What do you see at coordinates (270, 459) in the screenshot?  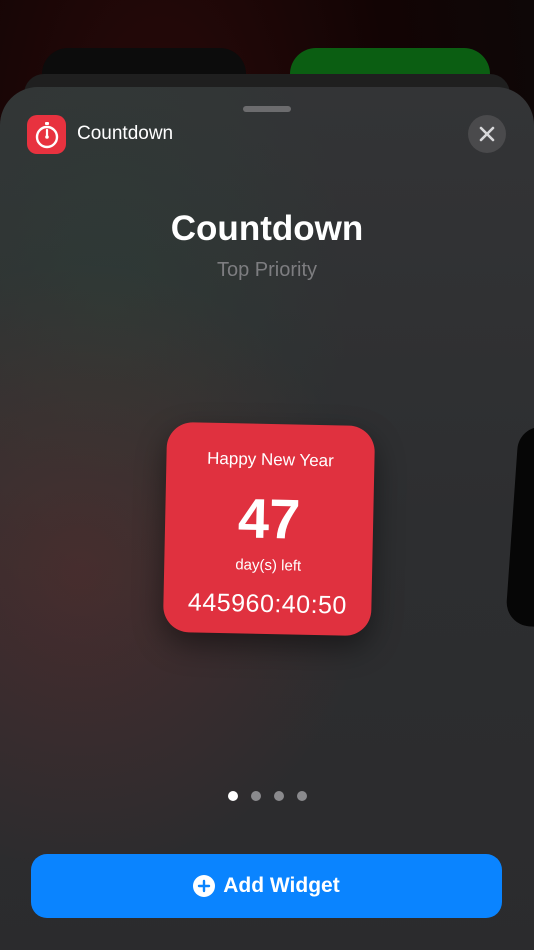 I see `widget-event-name: Happy New Year` at bounding box center [270, 459].